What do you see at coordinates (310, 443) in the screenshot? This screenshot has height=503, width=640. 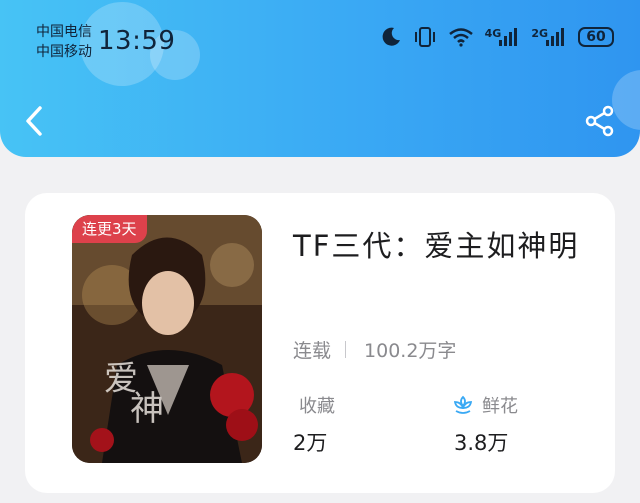 I see `favorites-count: 2万` at bounding box center [310, 443].